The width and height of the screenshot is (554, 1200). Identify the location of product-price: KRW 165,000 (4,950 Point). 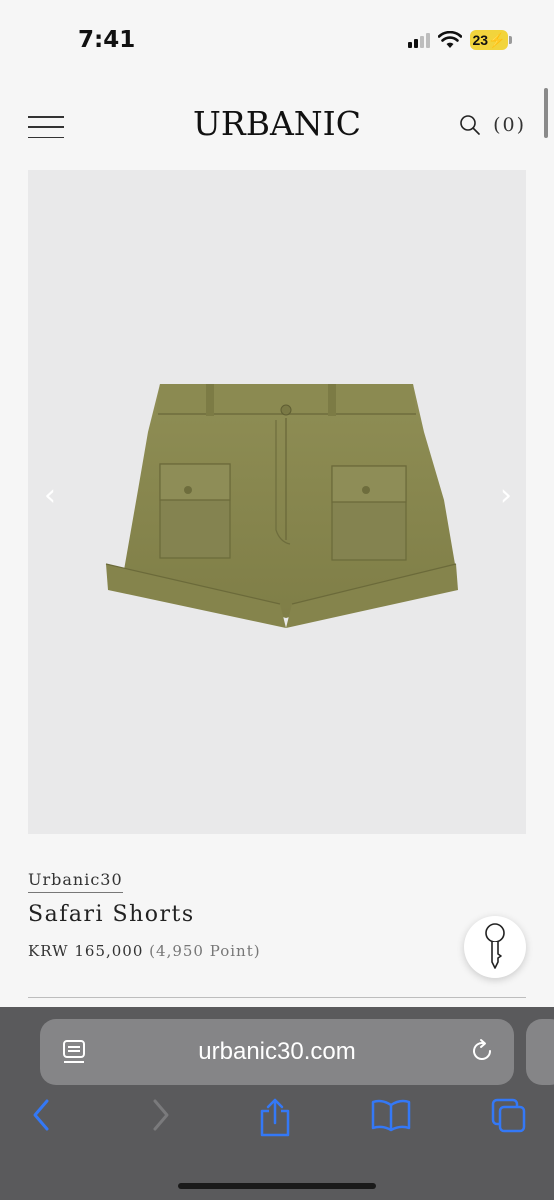
(144, 951).